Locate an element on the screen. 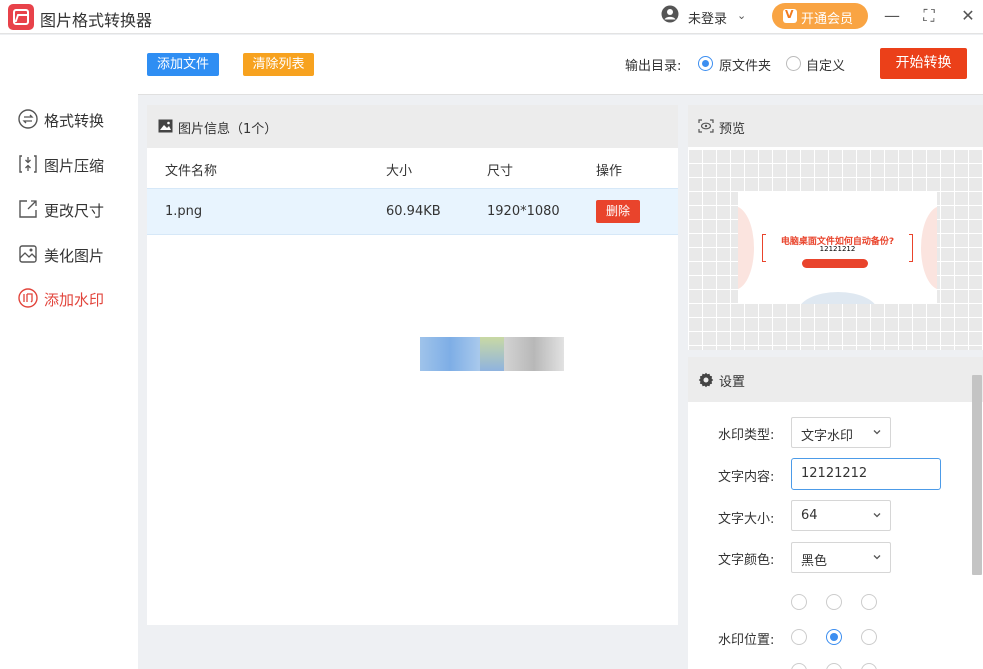 The height and width of the screenshot is (669, 983). preview-eye-icon is located at coordinates (706, 126).